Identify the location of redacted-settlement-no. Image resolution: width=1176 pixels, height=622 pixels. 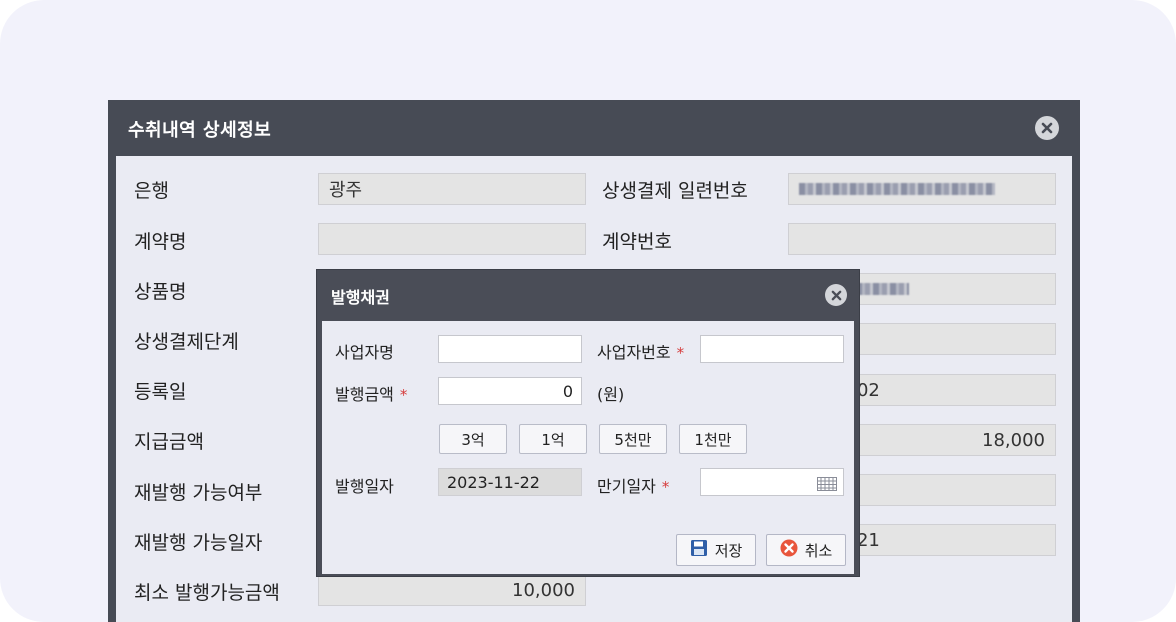
(897, 189).